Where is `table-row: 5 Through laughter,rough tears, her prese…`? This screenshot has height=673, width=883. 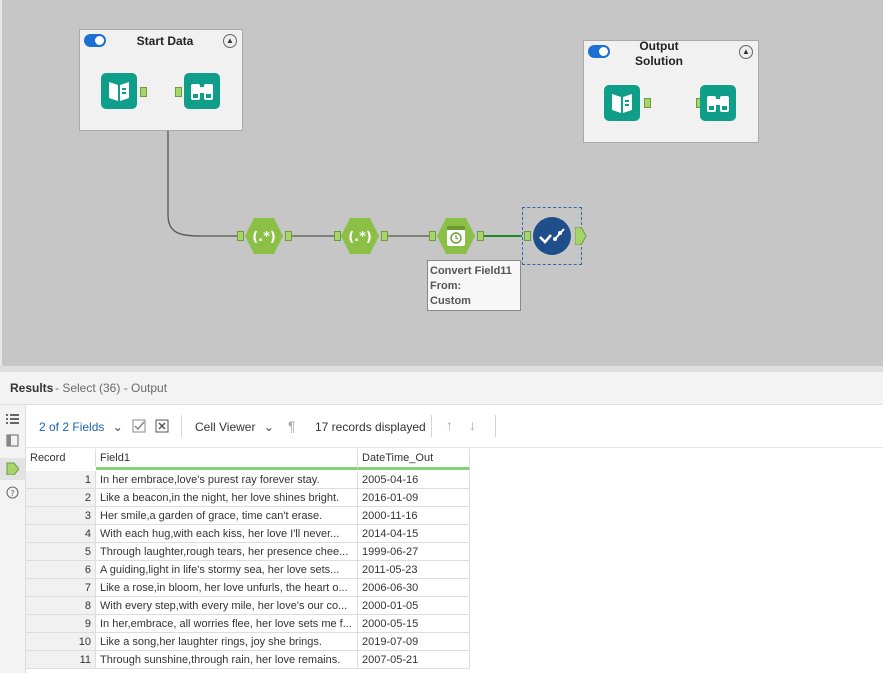
table-row: 5 Through laughter,rough tears, her prese… is located at coordinates (248, 552).